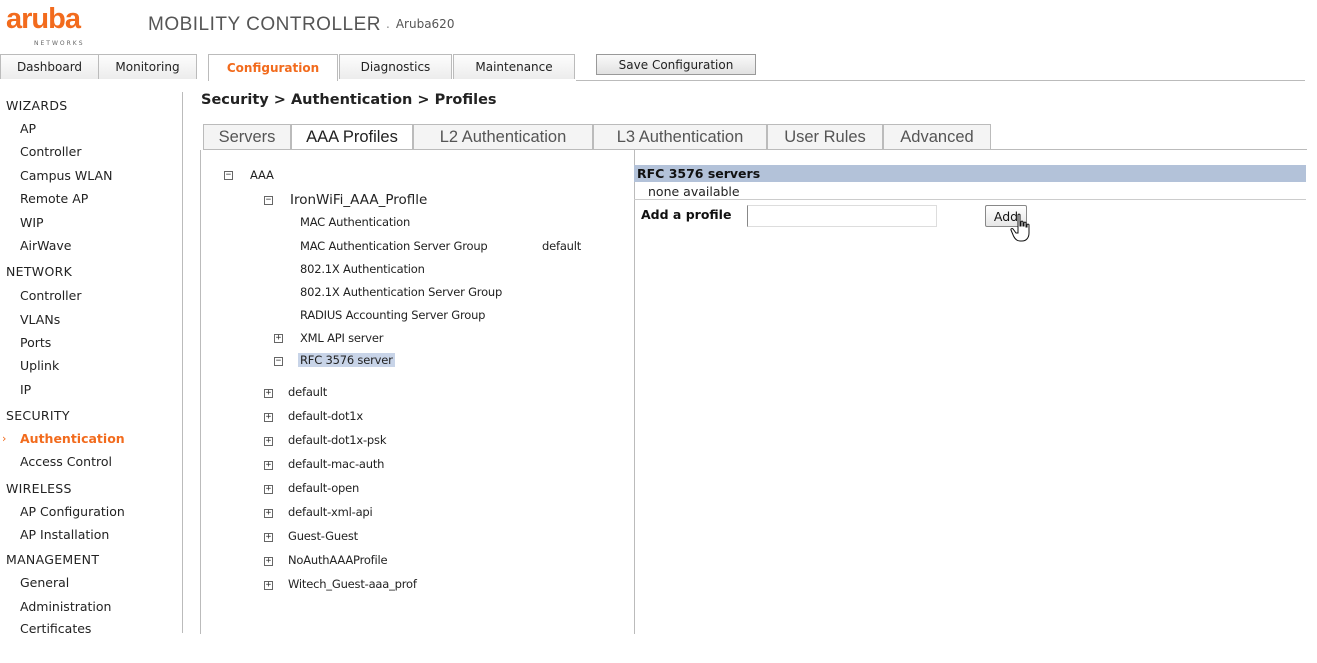 This screenshot has width=1317, height=663. What do you see at coordinates (64, 534) in the screenshot?
I see `sidebar-item-ap-installation: AP Installation` at bounding box center [64, 534].